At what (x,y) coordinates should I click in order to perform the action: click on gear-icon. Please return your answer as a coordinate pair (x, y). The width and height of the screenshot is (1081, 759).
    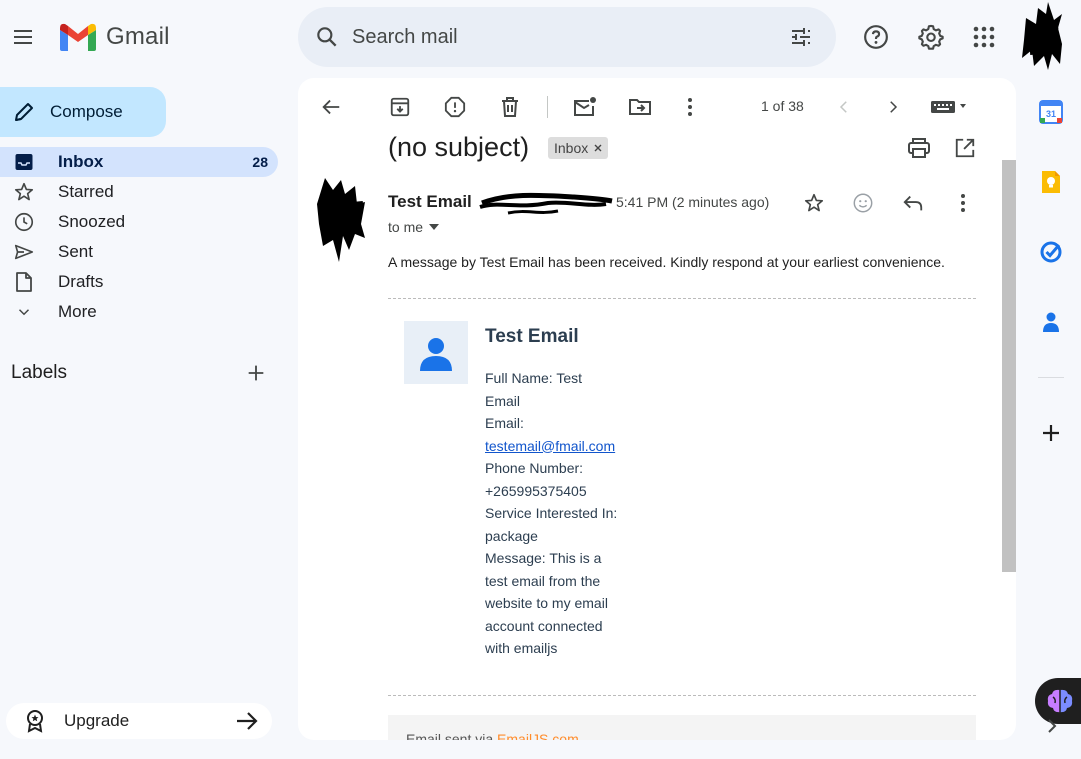
    Looking at the image, I should click on (931, 37).